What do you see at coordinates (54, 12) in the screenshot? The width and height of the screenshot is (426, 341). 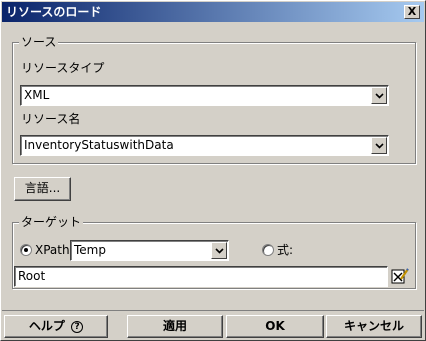 I see `dialog-title: リソースのロード` at bounding box center [54, 12].